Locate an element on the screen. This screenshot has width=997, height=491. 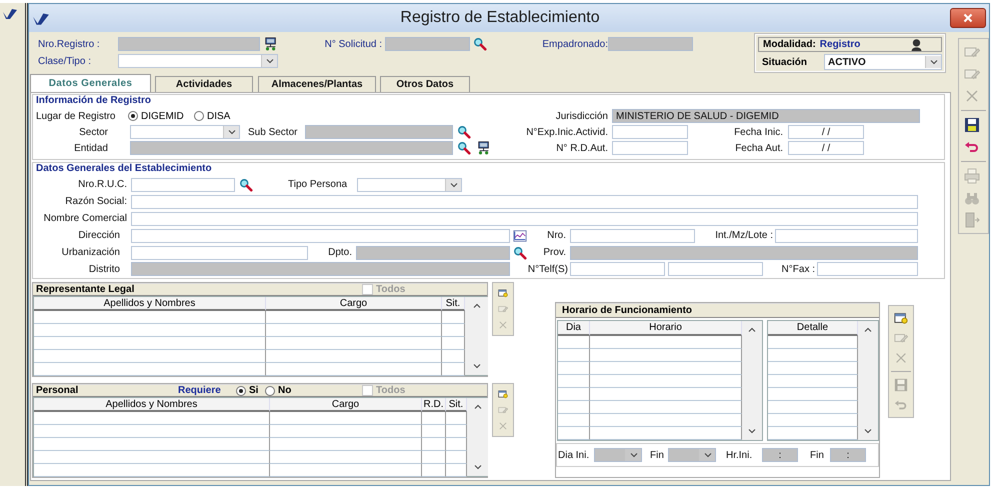
tab: Datos Generales is located at coordinates (90, 83).